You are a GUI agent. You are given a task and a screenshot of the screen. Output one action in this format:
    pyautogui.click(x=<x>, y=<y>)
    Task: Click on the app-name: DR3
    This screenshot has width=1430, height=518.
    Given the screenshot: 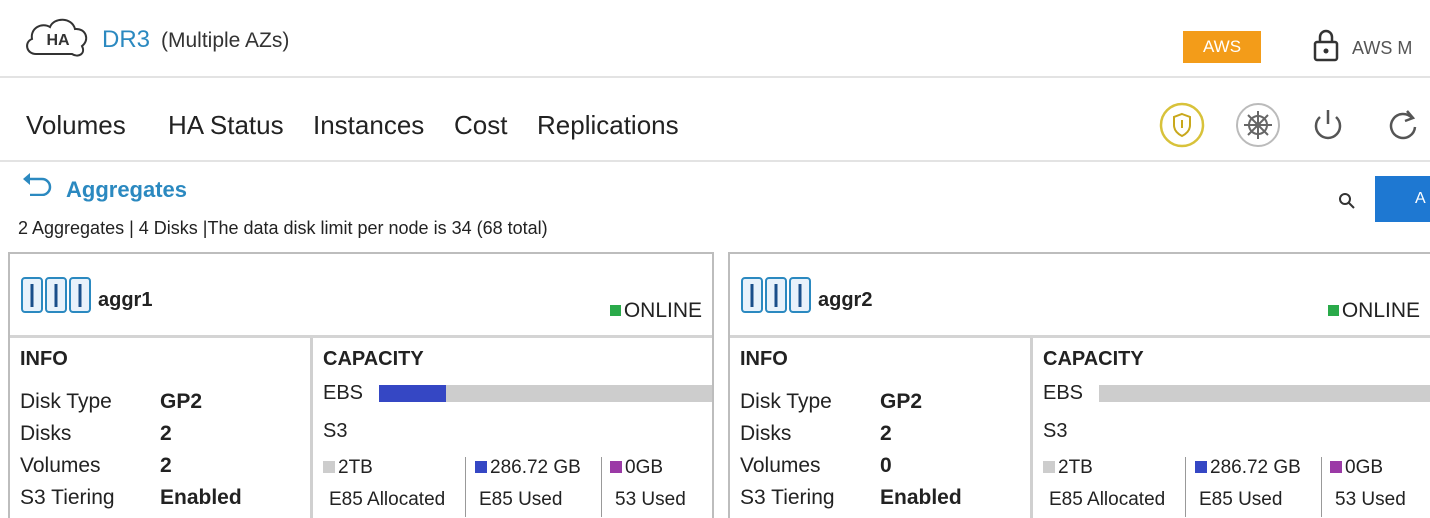 What is the action you would take?
    pyautogui.click(x=126, y=40)
    